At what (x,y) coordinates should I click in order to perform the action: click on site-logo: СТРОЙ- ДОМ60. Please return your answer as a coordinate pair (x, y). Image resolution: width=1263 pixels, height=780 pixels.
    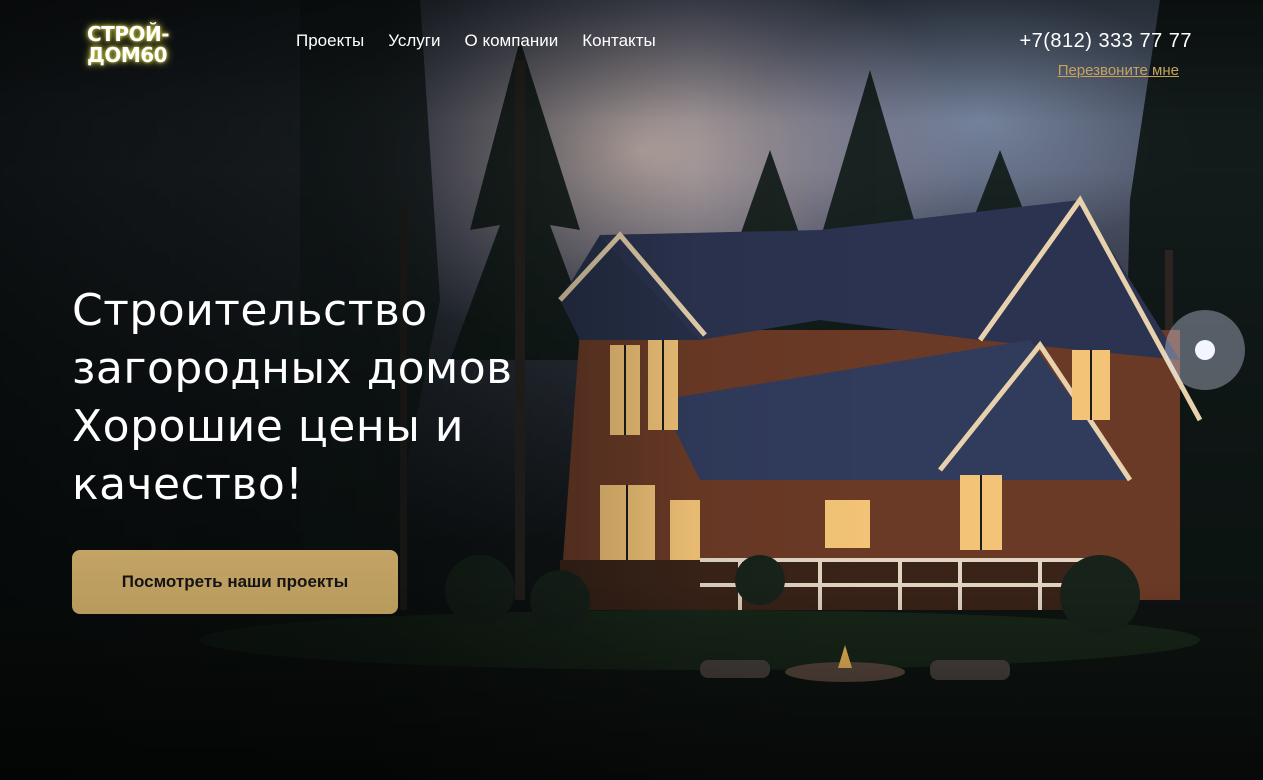
    Looking at the image, I should click on (128, 44).